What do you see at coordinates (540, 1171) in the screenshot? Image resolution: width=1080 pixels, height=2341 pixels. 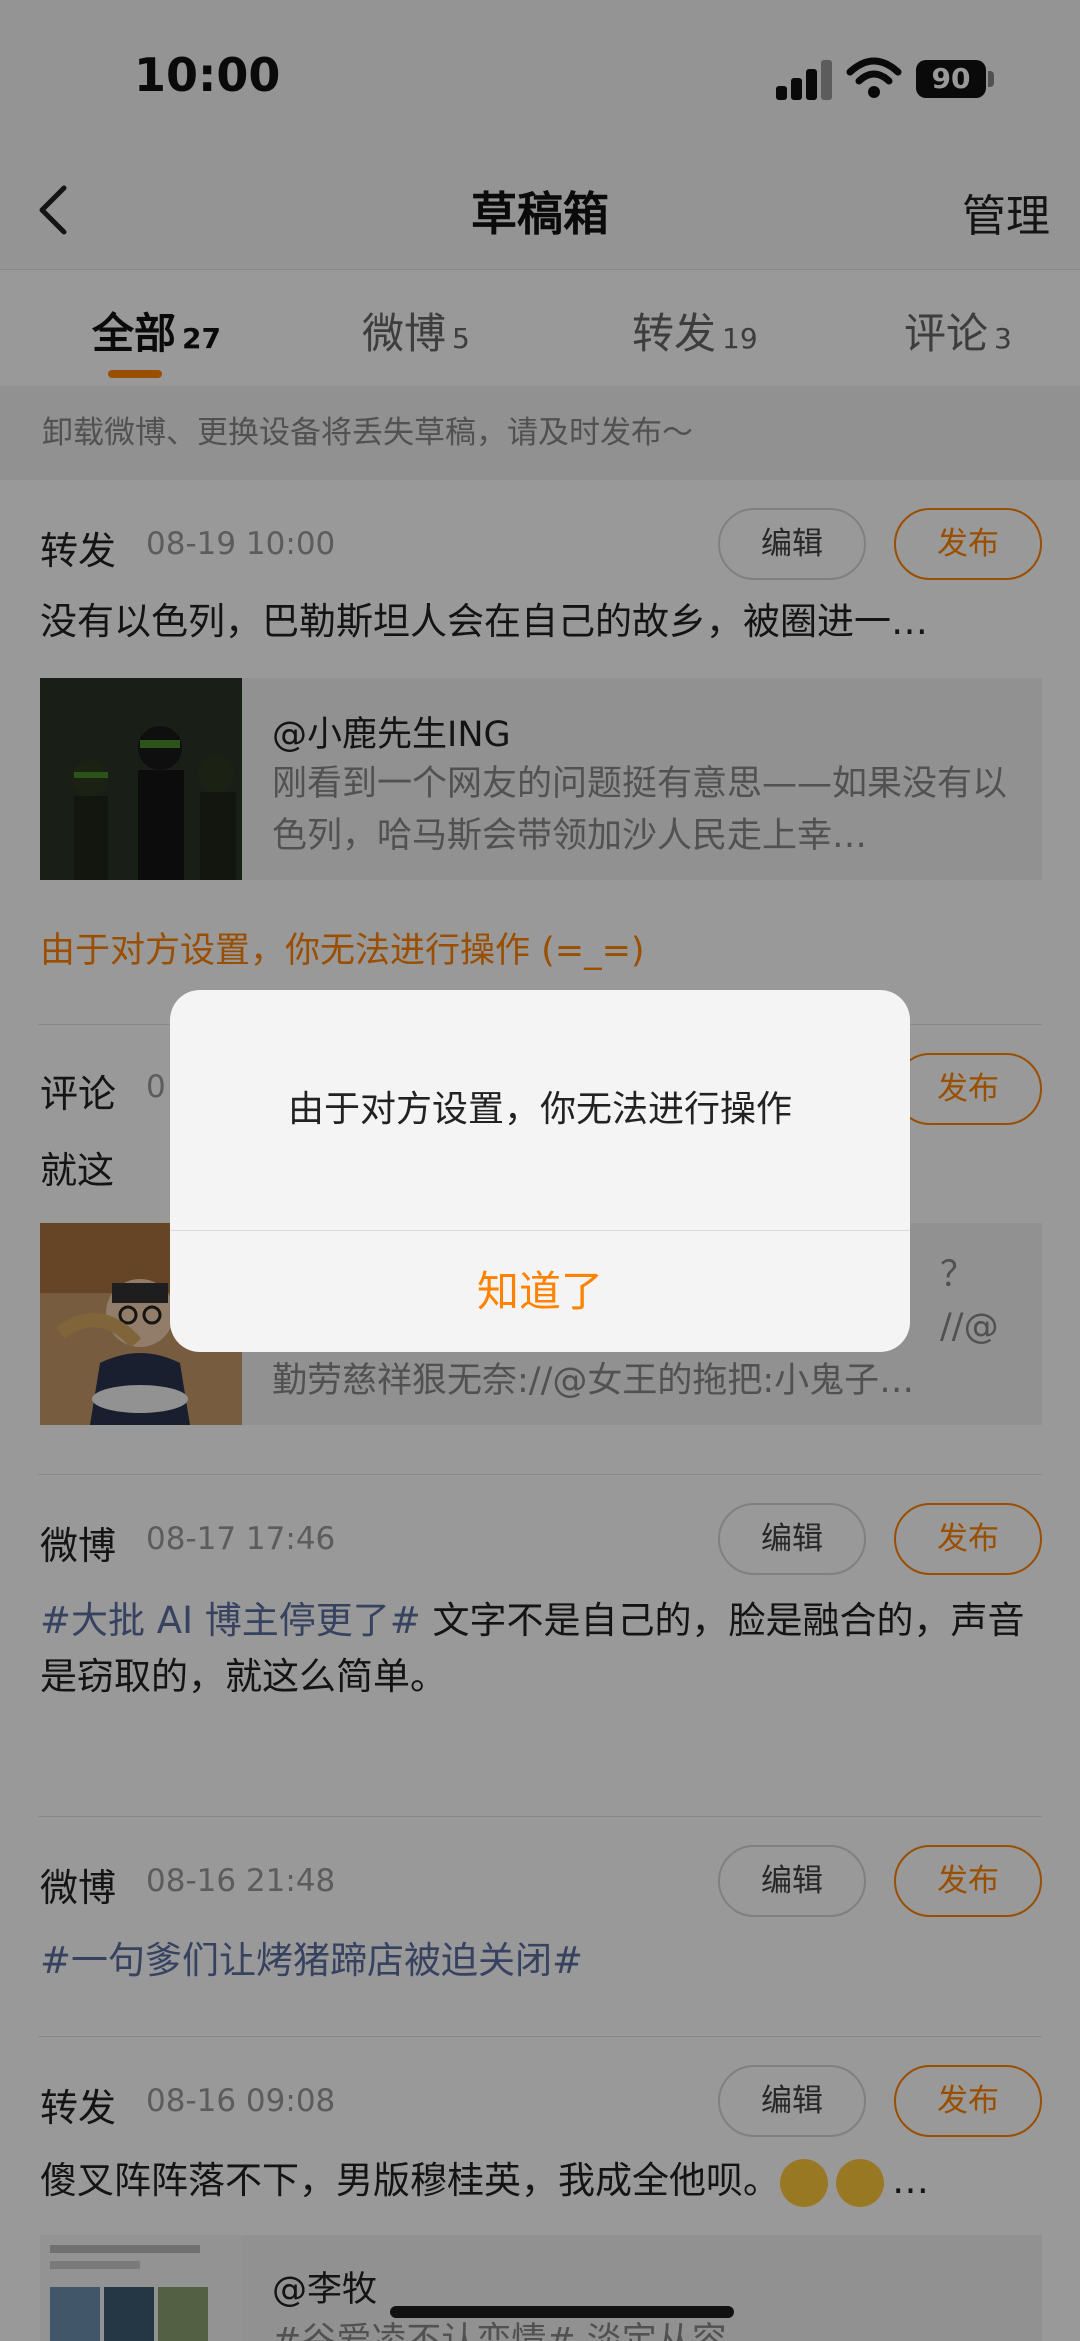 I see `alert-dialog: 由于对方设置，你无法进行操作 知道了` at bounding box center [540, 1171].